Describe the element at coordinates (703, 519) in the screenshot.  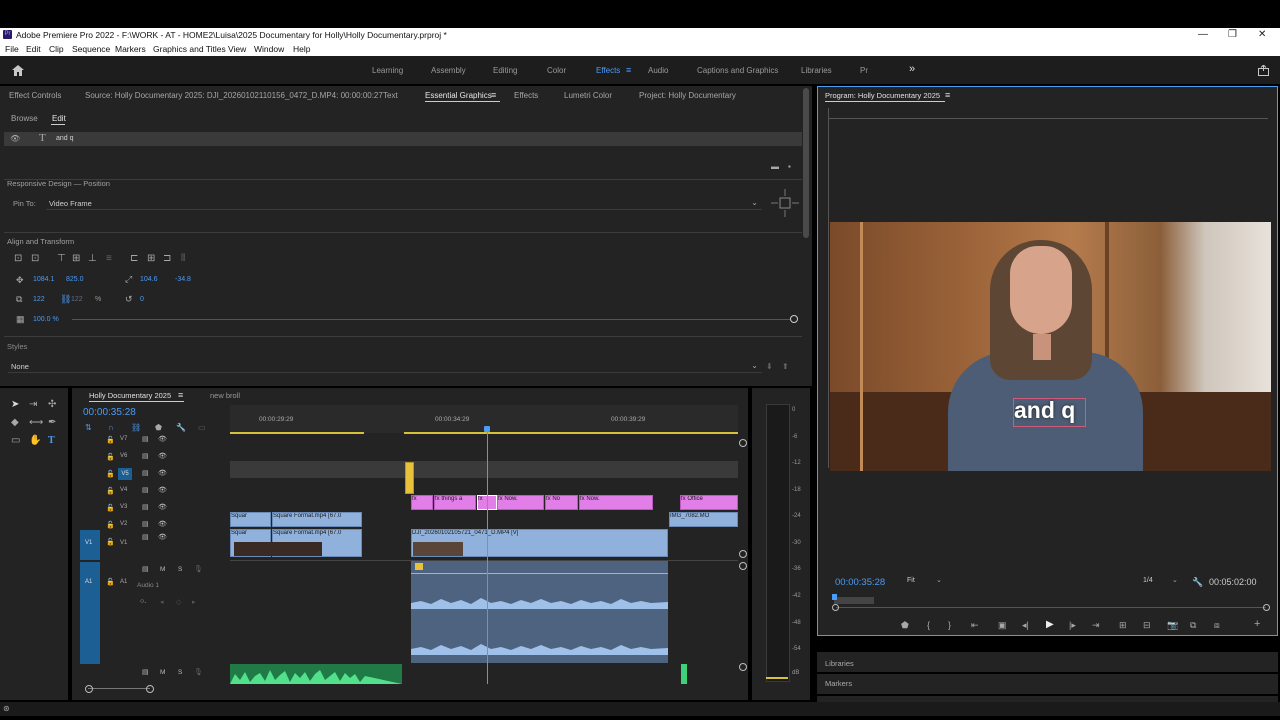
I see `video-clip: IMG_7082.MO` at that location.